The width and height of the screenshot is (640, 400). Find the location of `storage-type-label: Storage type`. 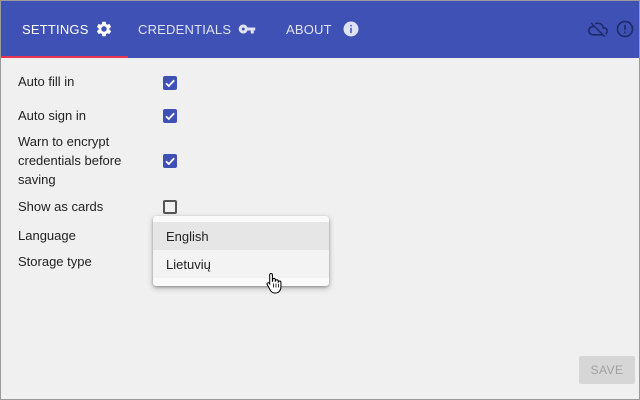

storage-type-label: Storage type is located at coordinates (55, 261).